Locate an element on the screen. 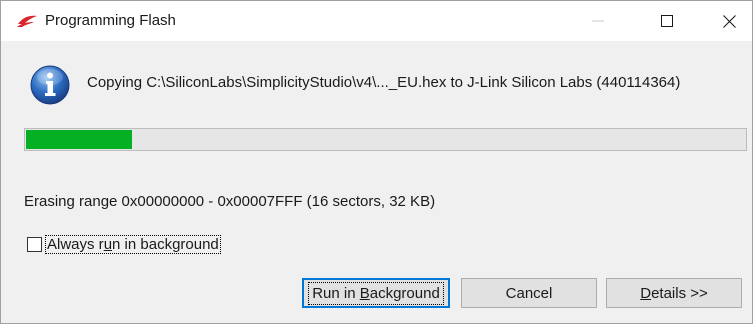  close-button is located at coordinates (729, 21).